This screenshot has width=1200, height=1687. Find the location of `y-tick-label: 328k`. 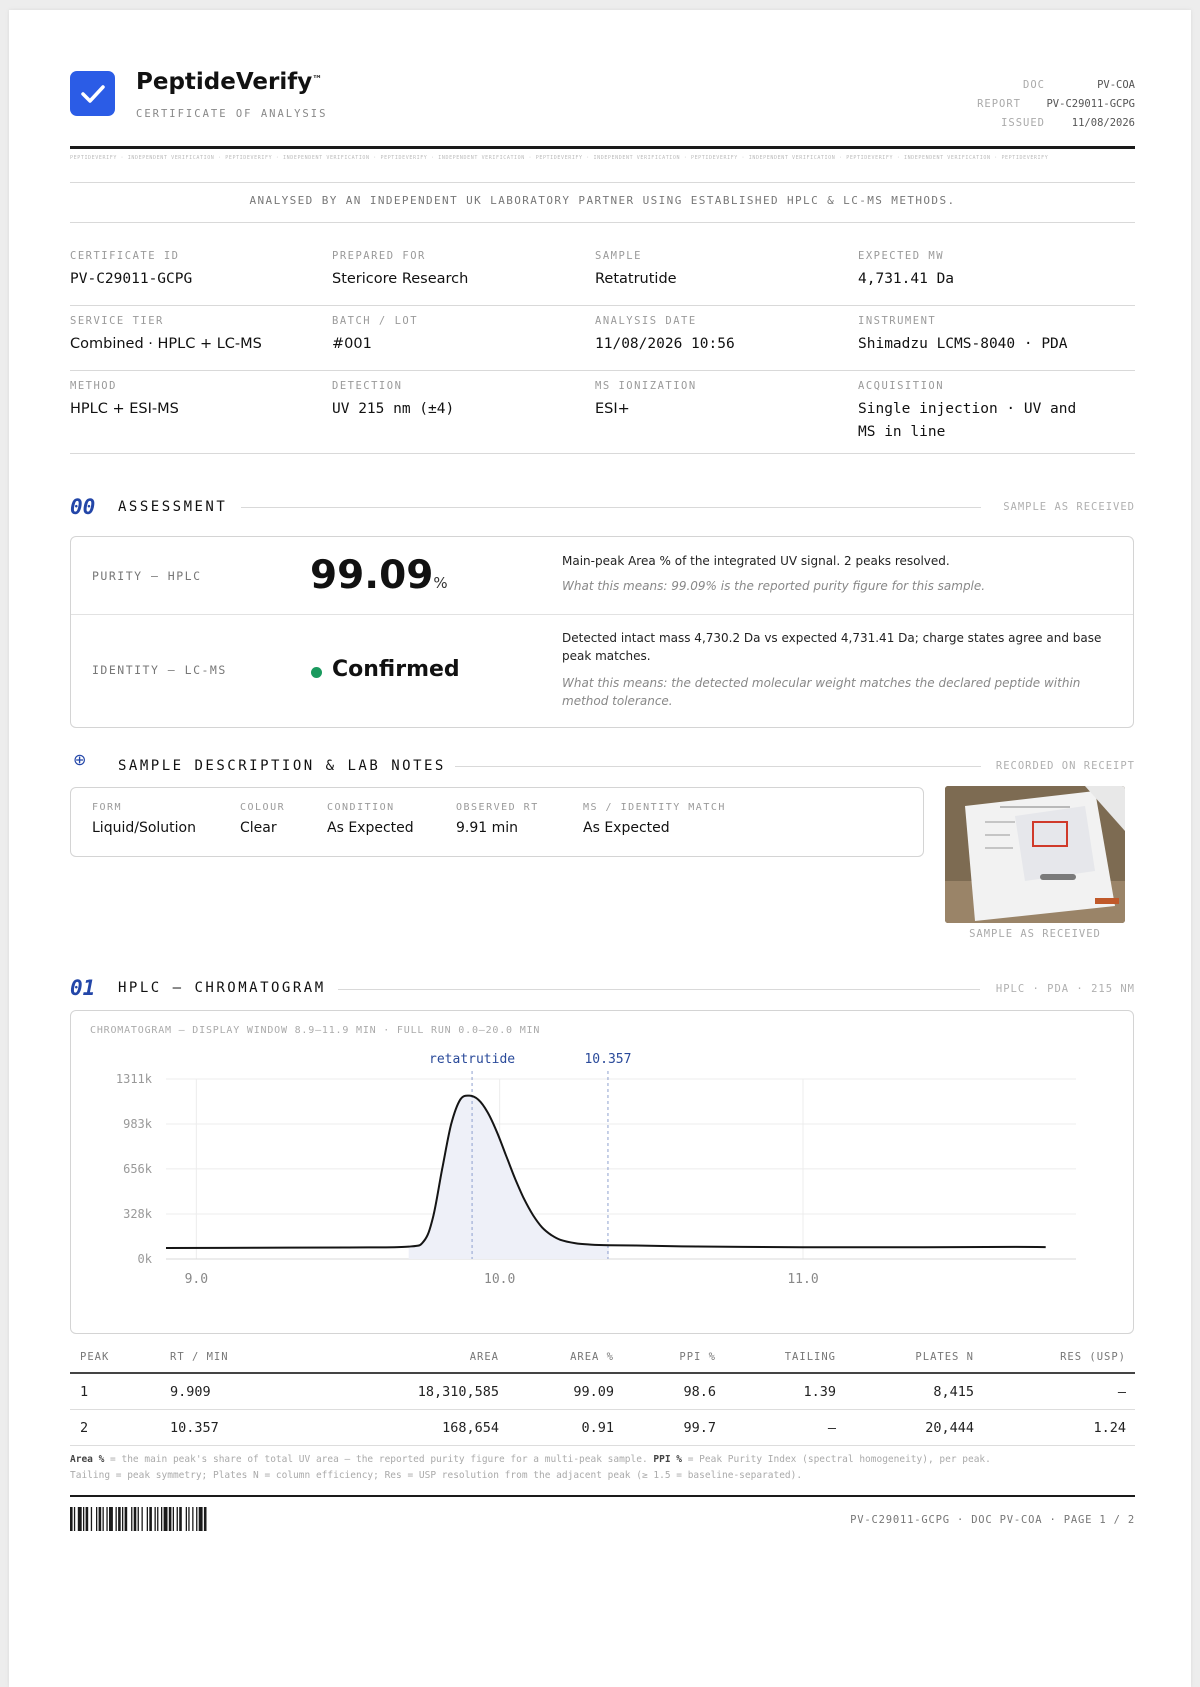

y-tick-label: 328k is located at coordinates (138, 1214).